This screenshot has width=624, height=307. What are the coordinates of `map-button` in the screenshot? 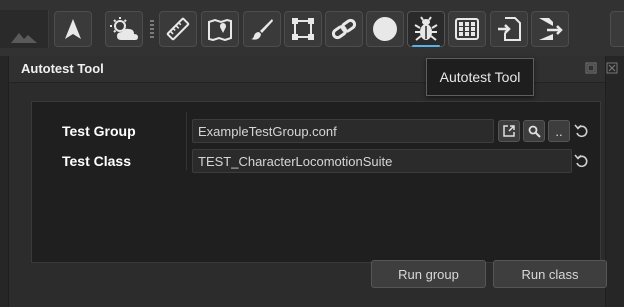 It's located at (220, 29).